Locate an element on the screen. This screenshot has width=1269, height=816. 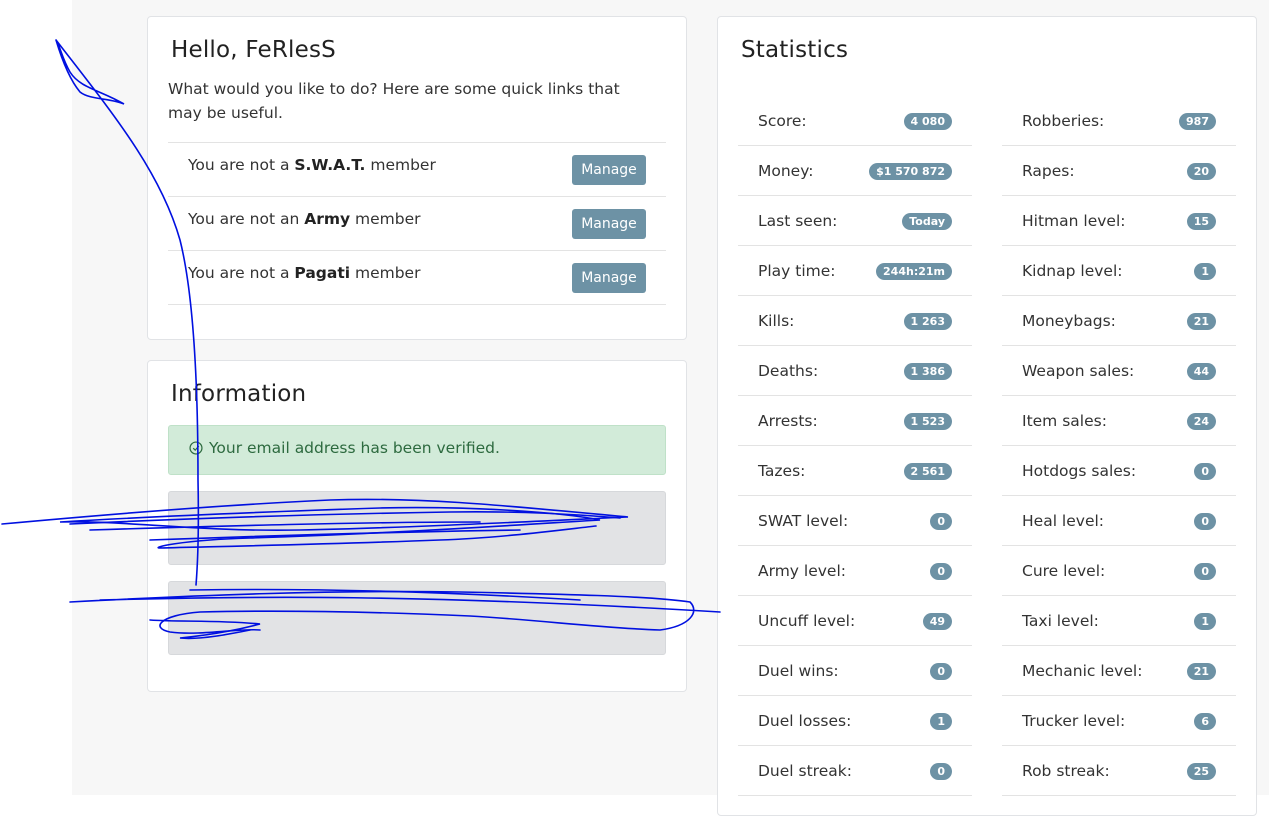
stat-value-badge: 25 is located at coordinates (1201, 771).